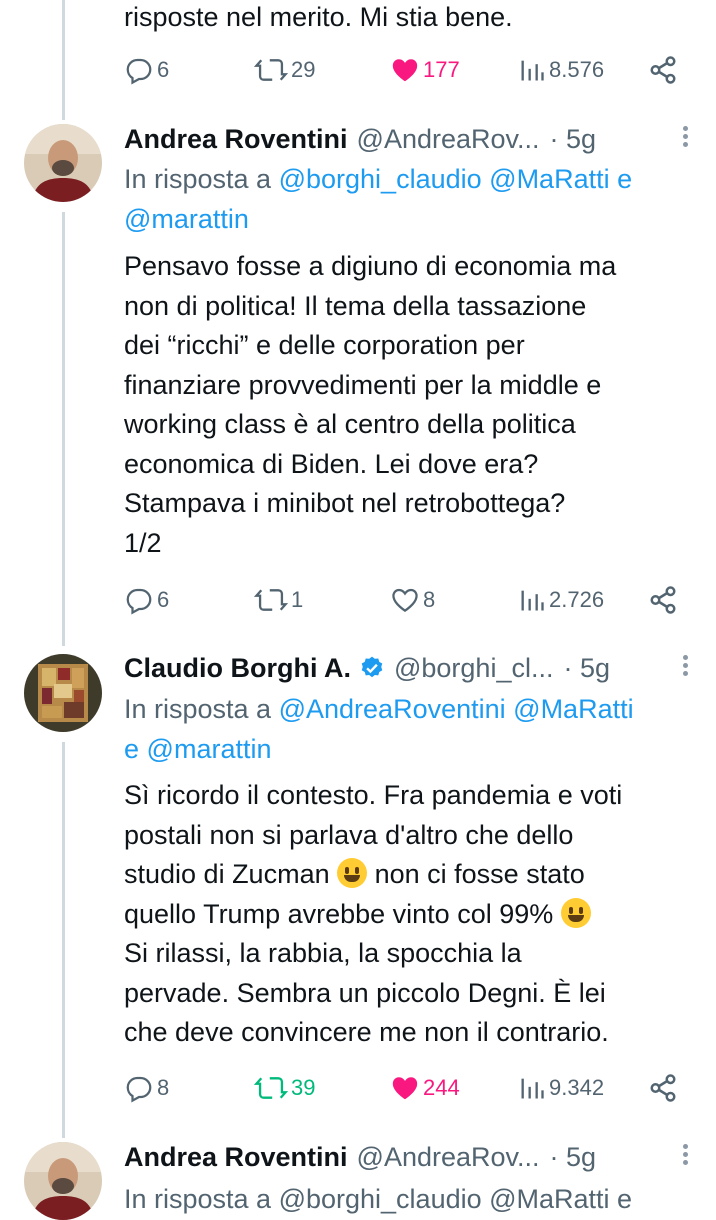 This screenshot has height=1220, width=716. I want to click on like-count: 8, so click(429, 599).